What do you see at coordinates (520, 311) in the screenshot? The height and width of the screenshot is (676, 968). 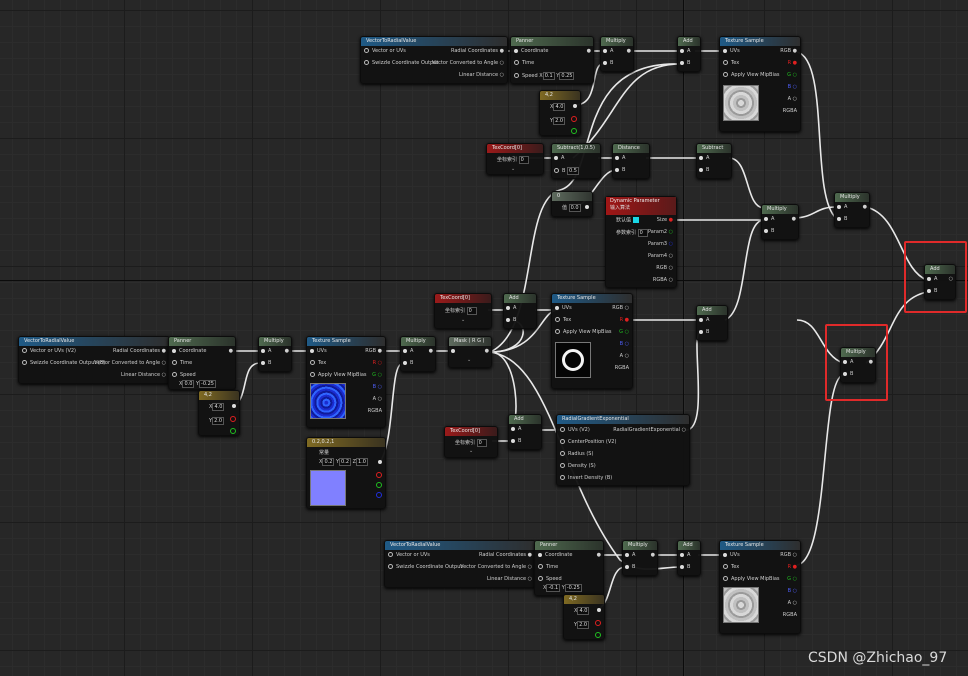 I see `node-add-mid: Add A B` at bounding box center [520, 311].